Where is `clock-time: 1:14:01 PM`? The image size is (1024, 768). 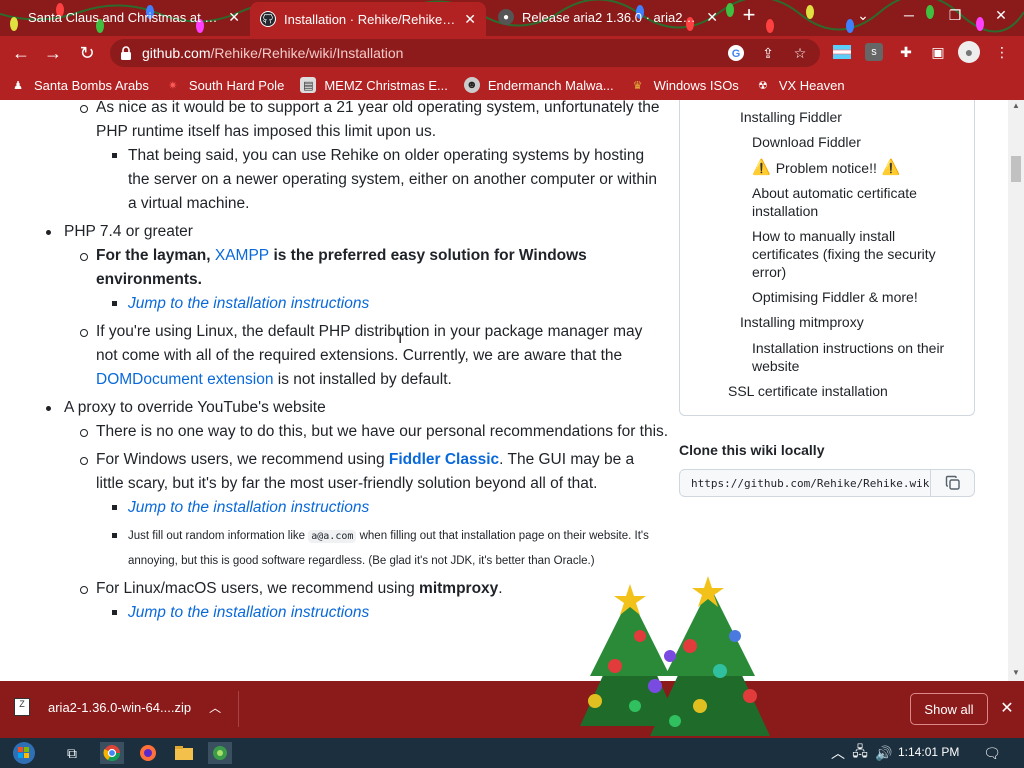 clock-time: 1:14:01 PM is located at coordinates (928, 752).